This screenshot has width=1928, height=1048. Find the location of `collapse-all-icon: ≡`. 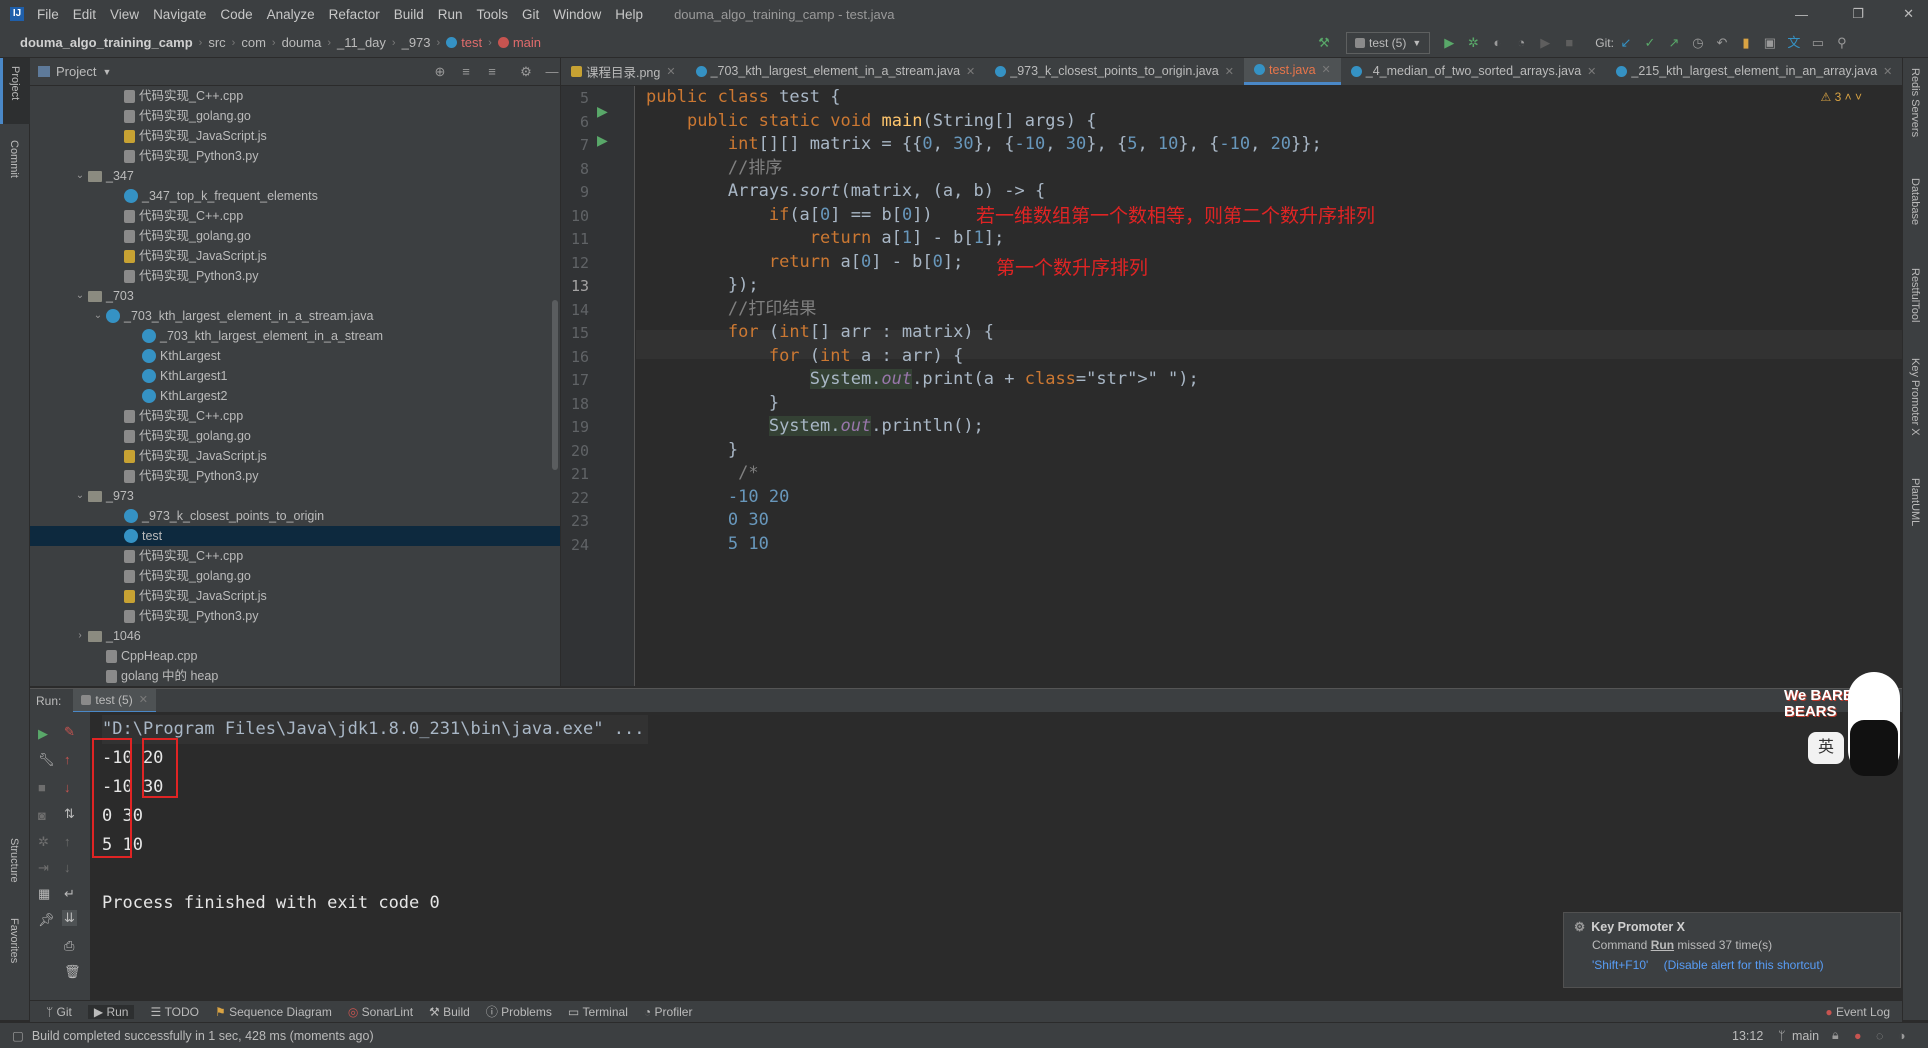

collapse-all-icon: ≡ is located at coordinates (492, 71).